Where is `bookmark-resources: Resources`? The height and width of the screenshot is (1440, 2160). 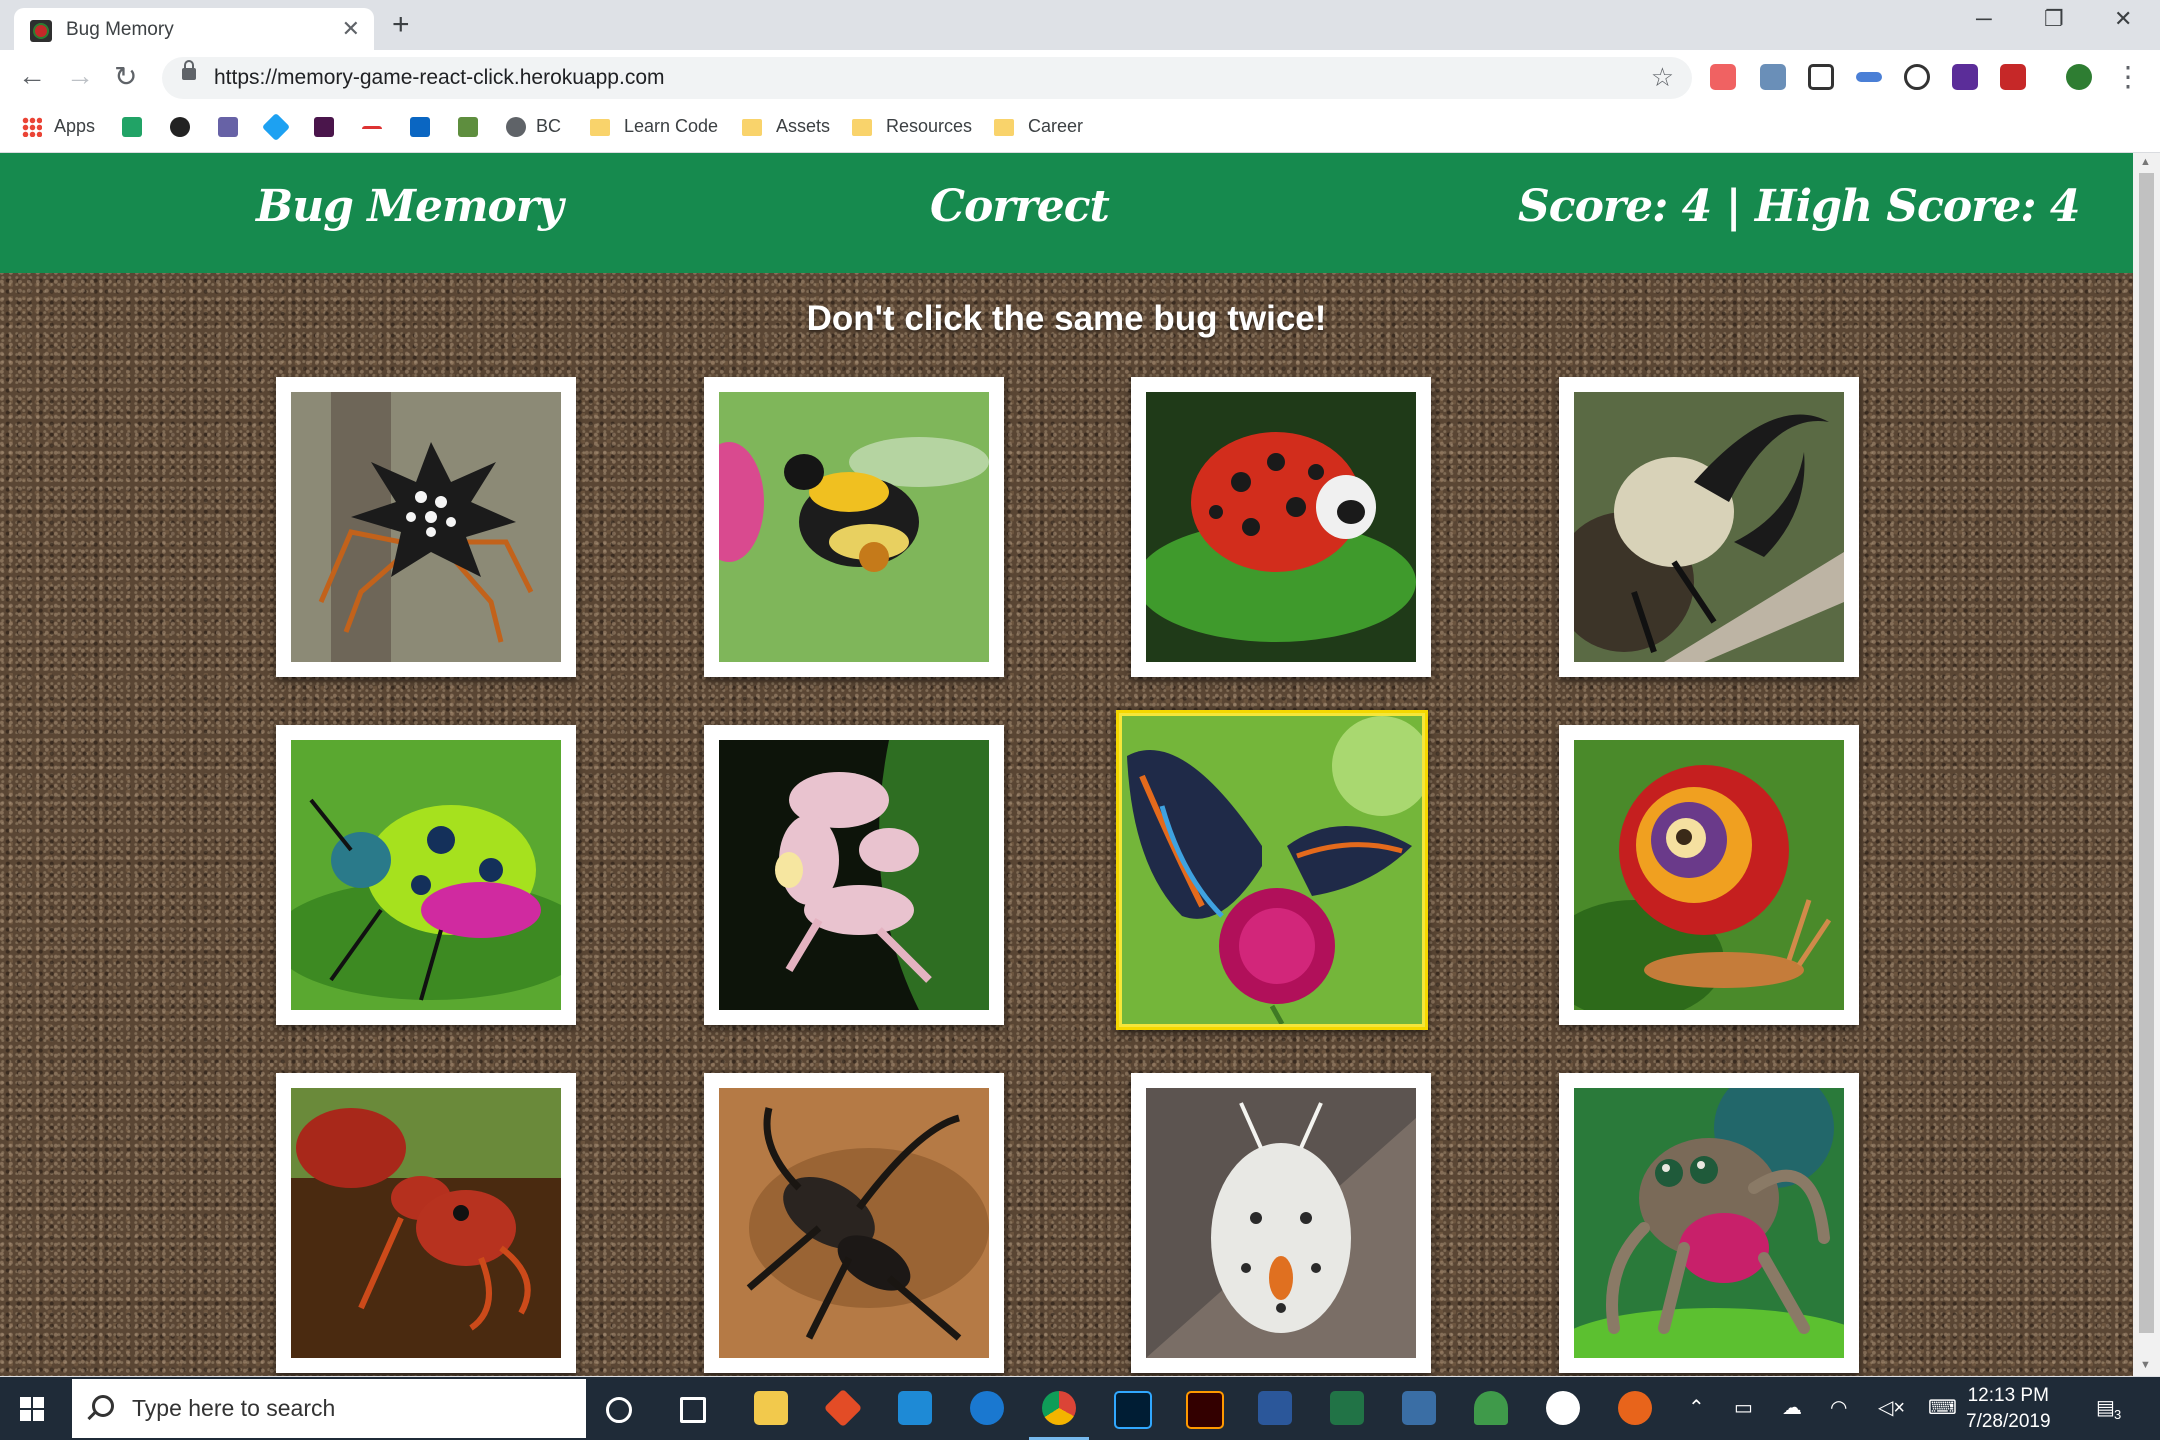
bookmark-resources: Resources is located at coordinates (912, 126).